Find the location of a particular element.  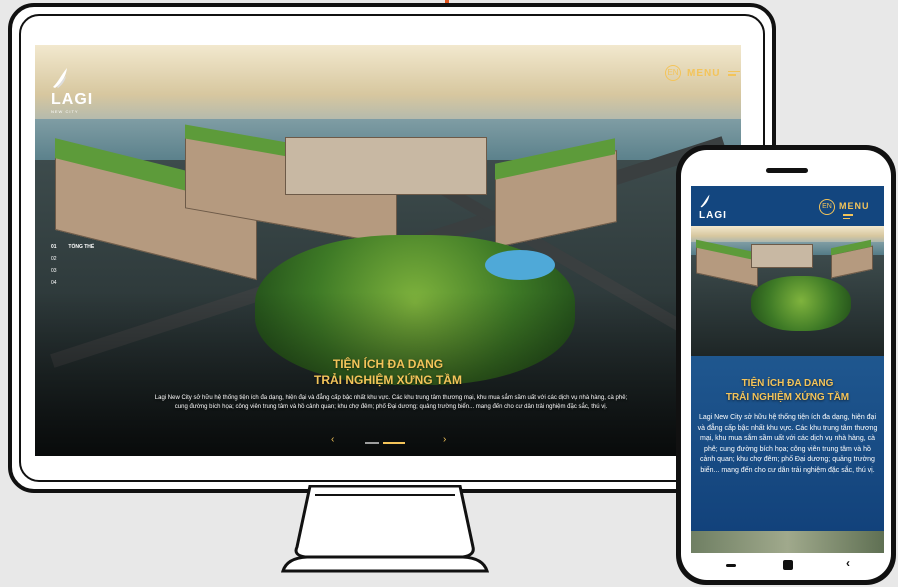

mobile-menu-button: MENU is located at coordinates (861, 211).